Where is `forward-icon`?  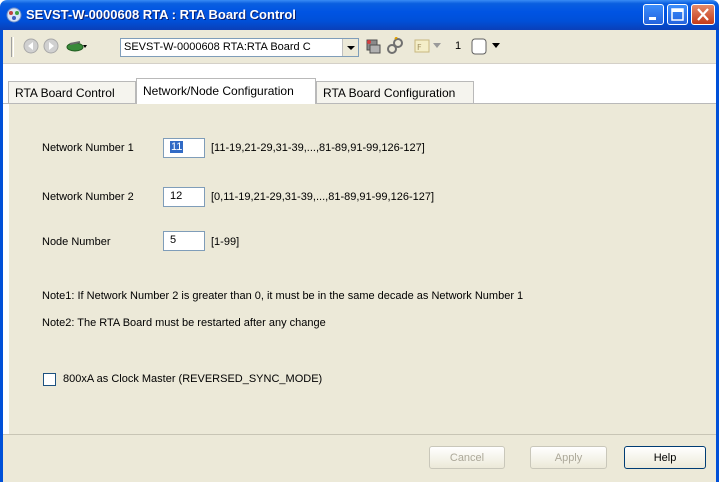 forward-icon is located at coordinates (51, 46).